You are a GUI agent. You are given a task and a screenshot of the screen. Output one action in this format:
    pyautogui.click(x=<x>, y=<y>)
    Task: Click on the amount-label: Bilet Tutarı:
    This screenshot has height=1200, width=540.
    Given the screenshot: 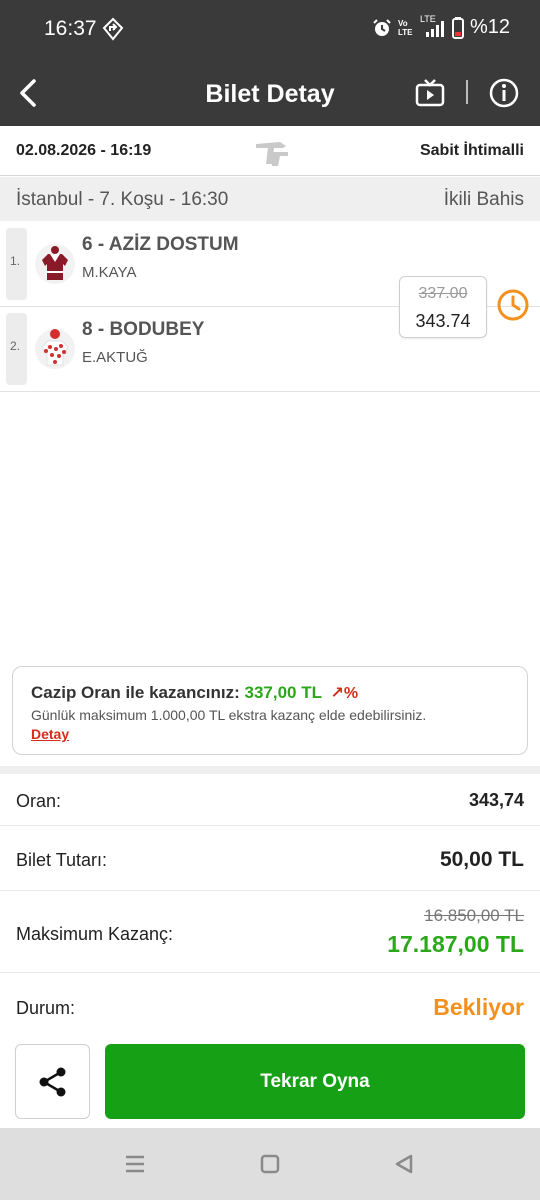 What is the action you would take?
    pyautogui.click(x=62, y=860)
    